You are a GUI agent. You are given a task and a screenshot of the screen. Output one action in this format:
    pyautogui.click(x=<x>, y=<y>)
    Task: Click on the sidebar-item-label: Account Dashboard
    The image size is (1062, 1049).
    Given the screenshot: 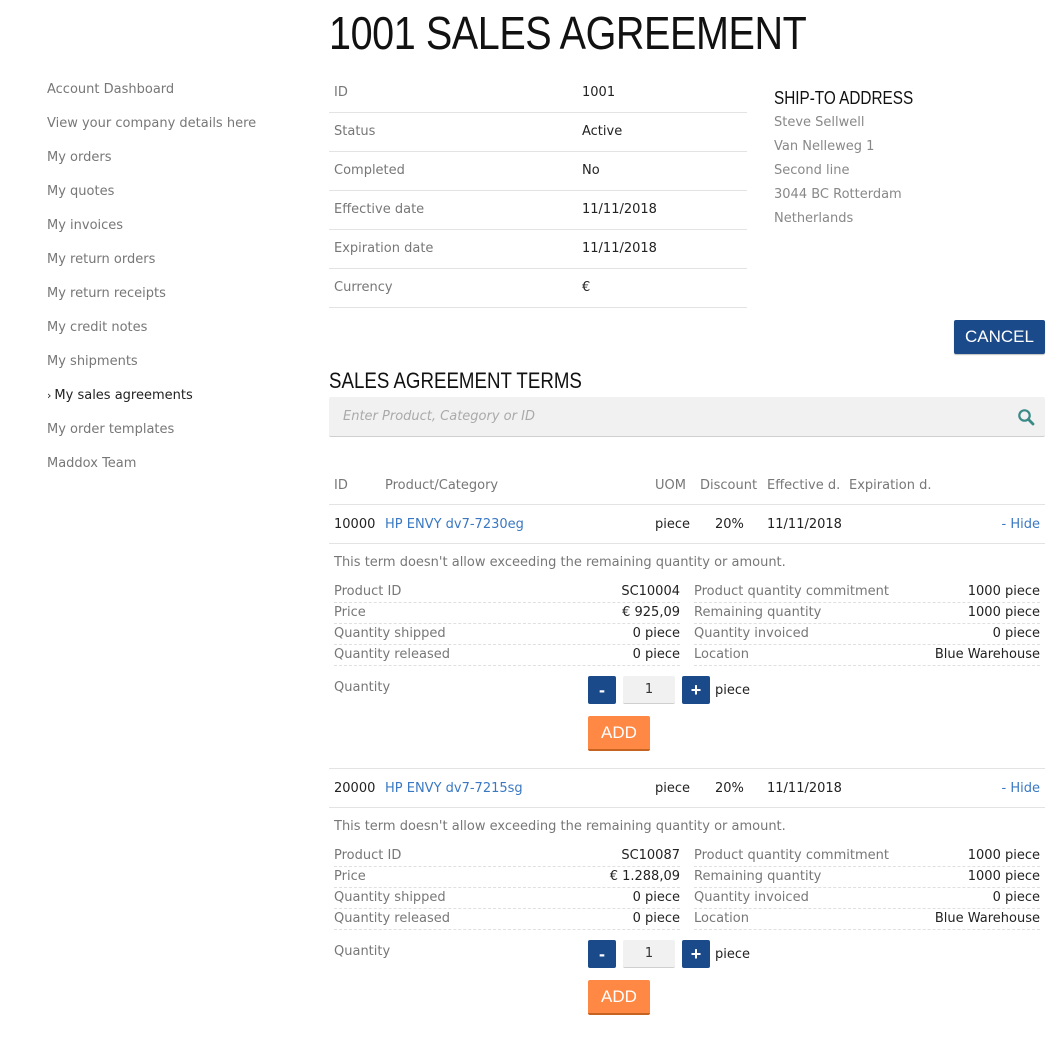 What is the action you would take?
    pyautogui.click(x=111, y=89)
    